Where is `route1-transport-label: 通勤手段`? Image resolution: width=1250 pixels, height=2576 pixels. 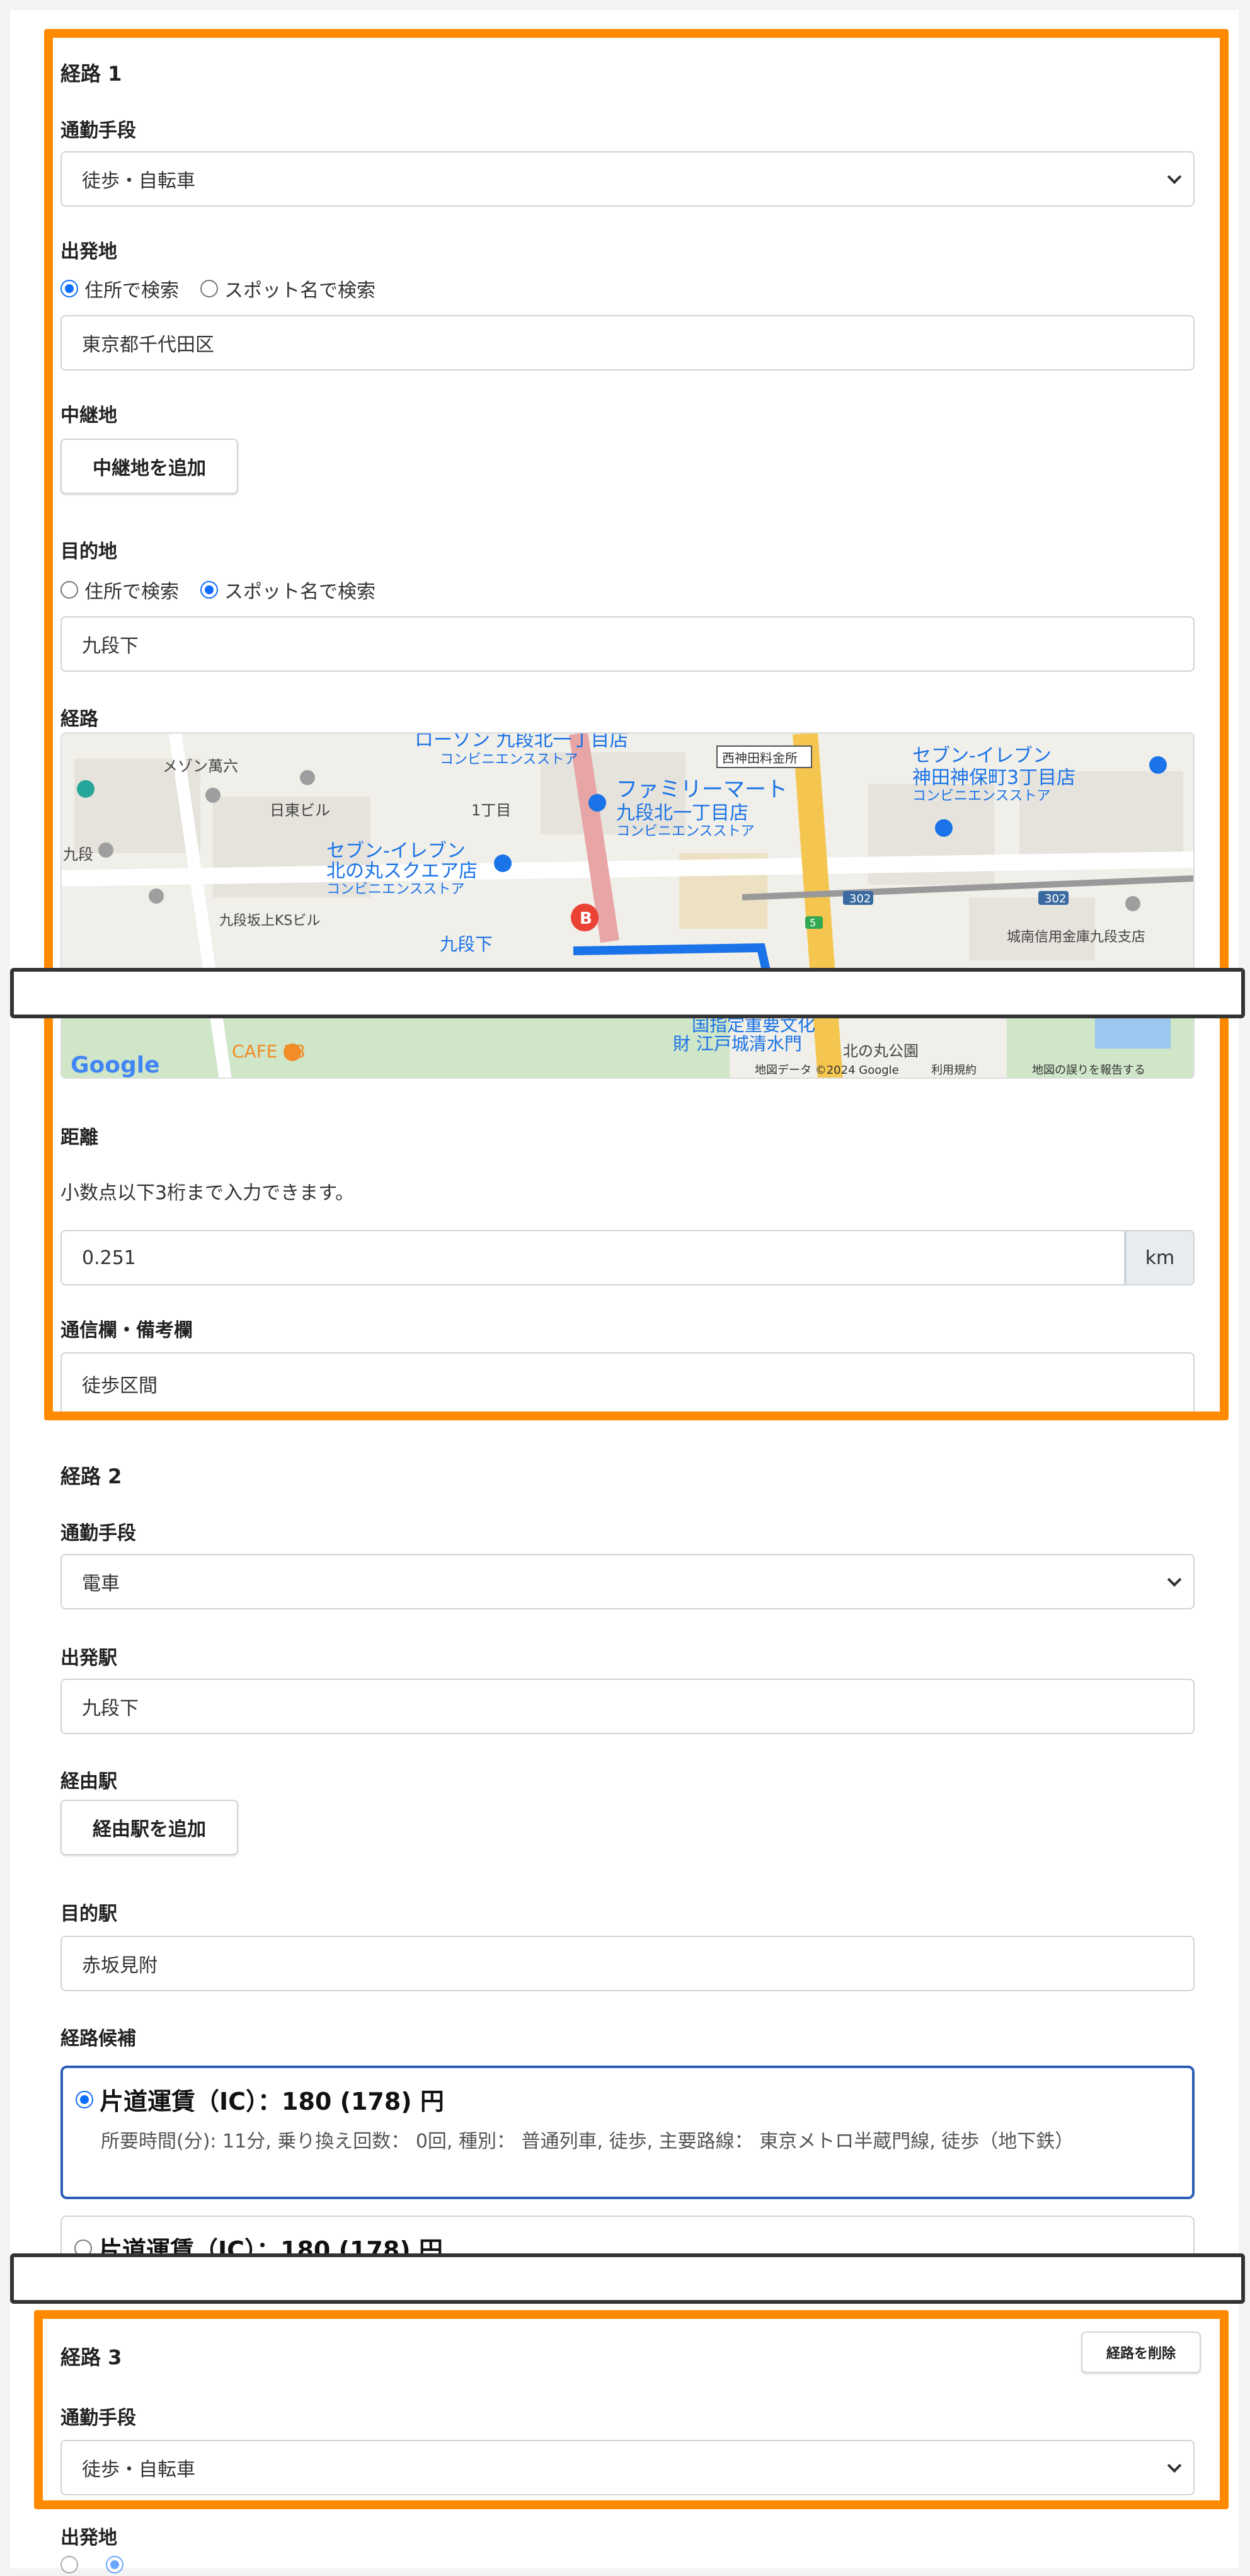
route1-transport-label: 通勤手段 is located at coordinates (98, 131).